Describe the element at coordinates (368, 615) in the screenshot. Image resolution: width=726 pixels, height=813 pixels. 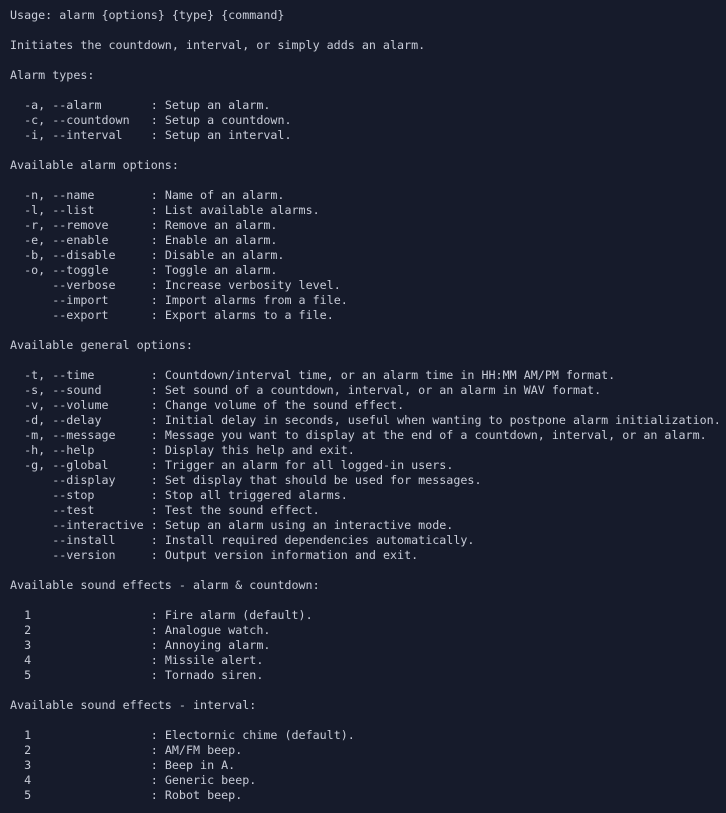
I see `option-row-1: 1 : Fire alarm (default).` at that location.